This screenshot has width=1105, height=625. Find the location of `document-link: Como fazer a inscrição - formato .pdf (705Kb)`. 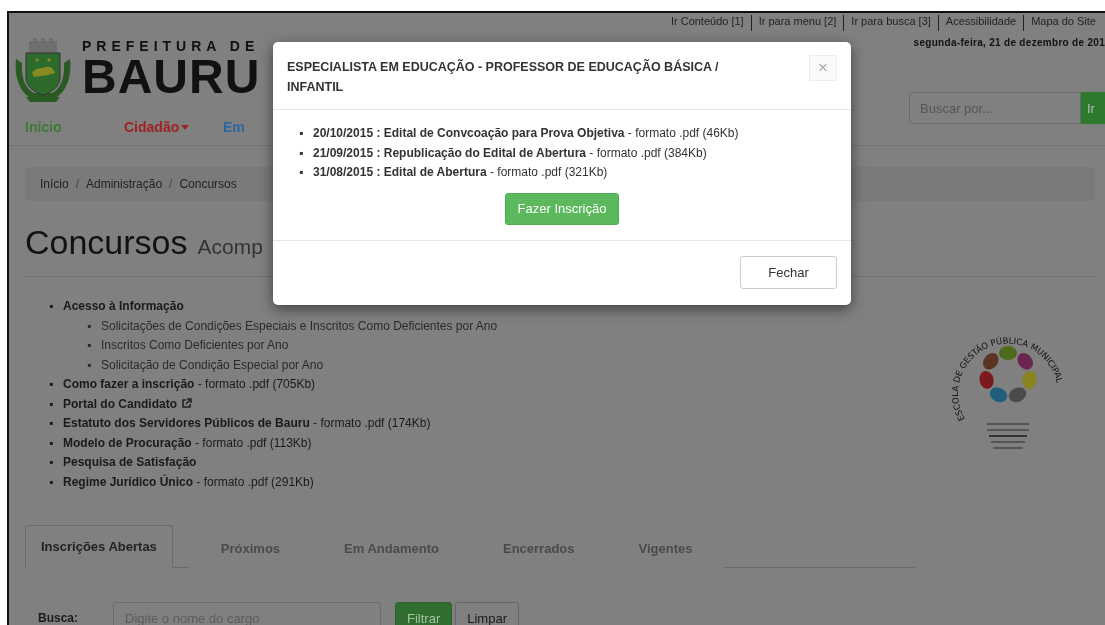

document-link: Como fazer a inscrição - formato .pdf (705Kb) is located at coordinates (189, 384).